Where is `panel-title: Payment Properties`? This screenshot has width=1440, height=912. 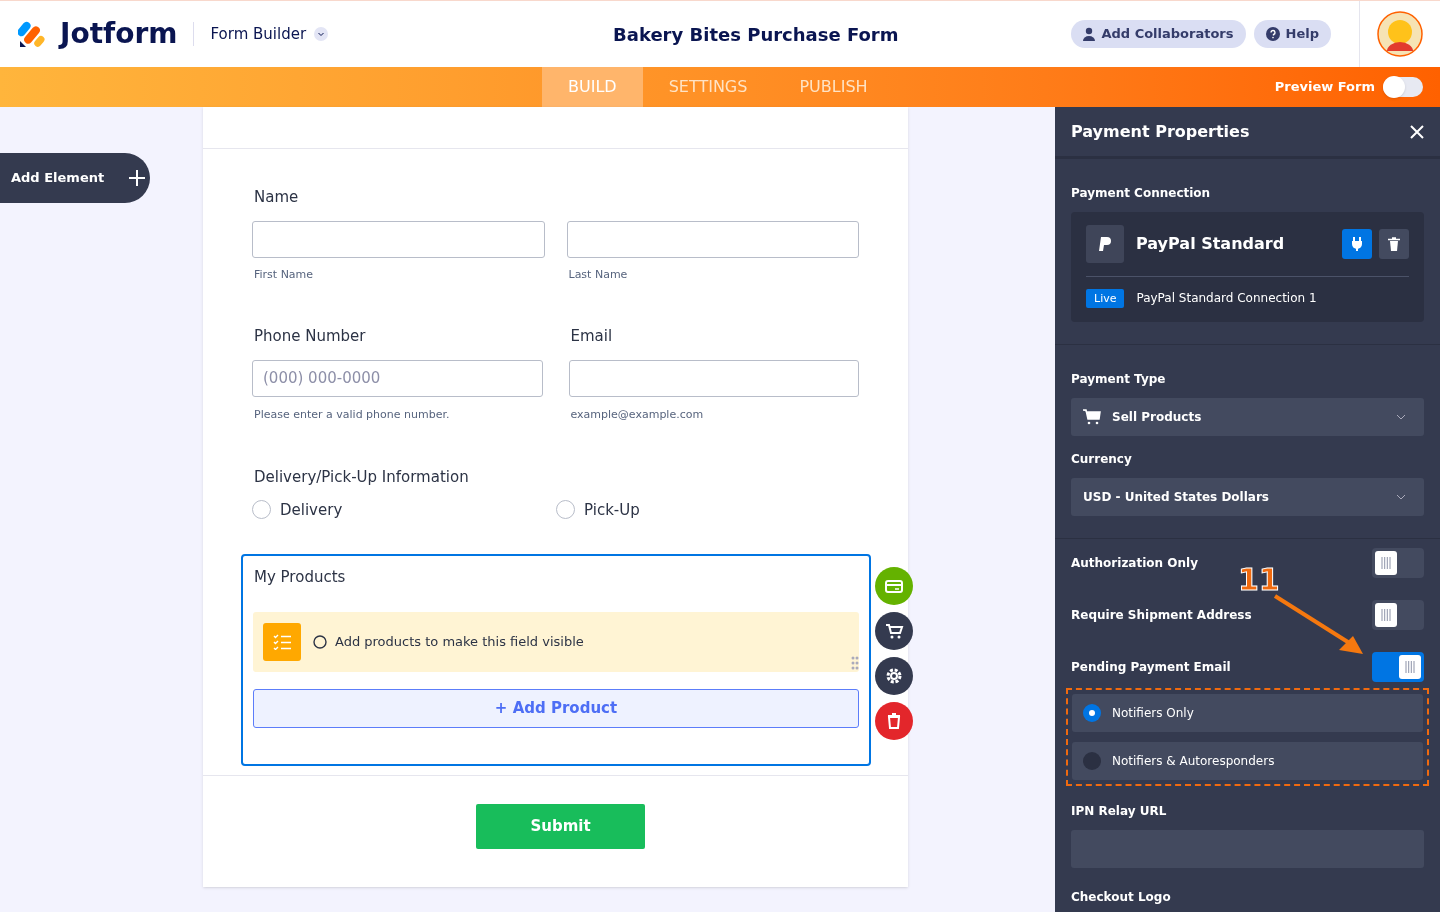 panel-title: Payment Properties is located at coordinates (1160, 131).